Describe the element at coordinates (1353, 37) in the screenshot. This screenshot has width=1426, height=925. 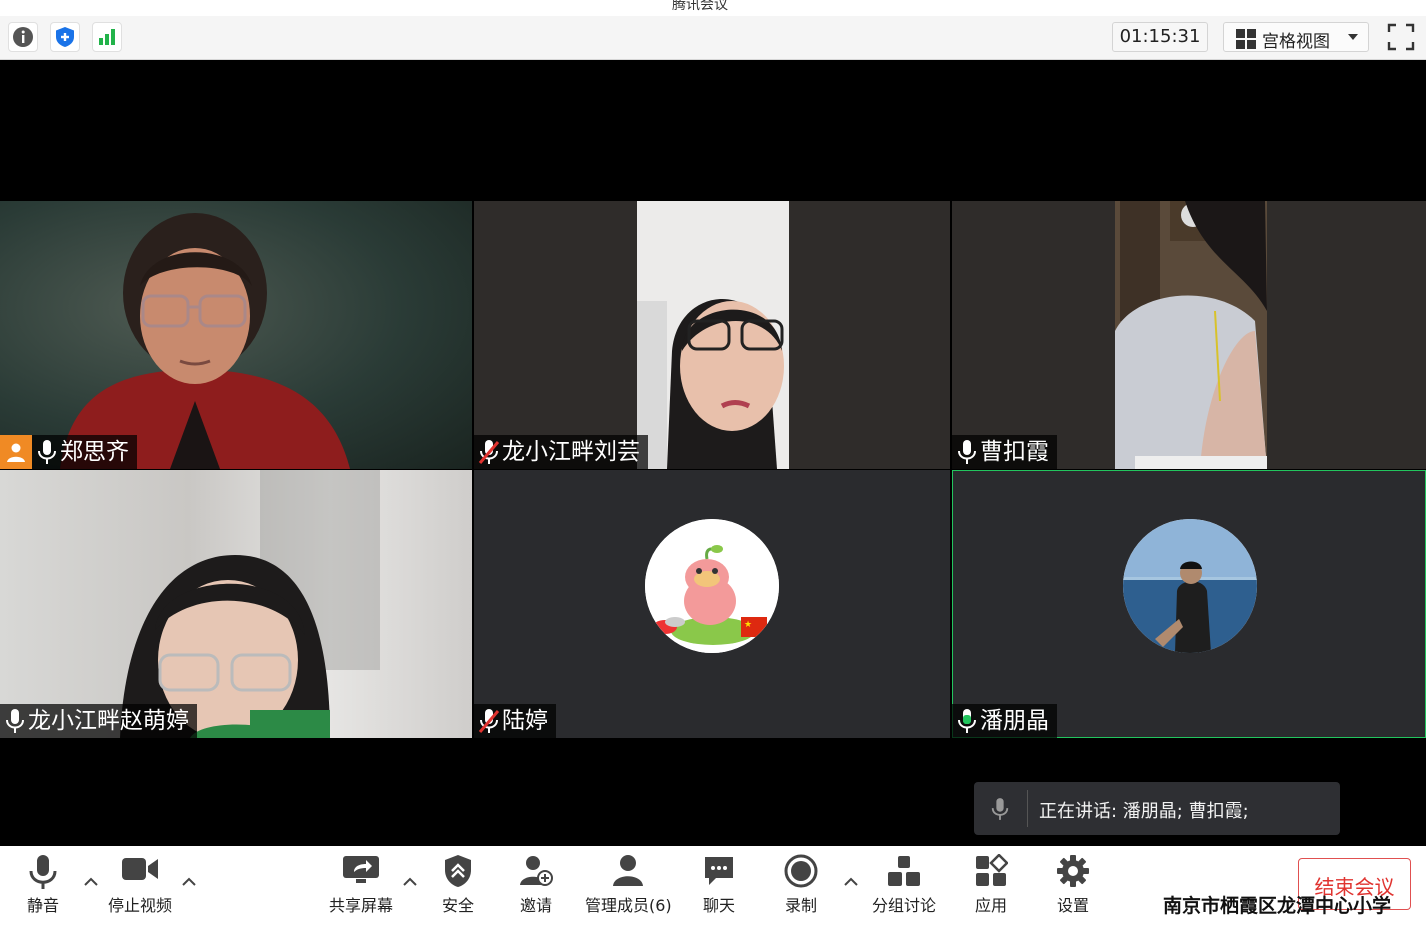
I see `chevron-down-icon` at that location.